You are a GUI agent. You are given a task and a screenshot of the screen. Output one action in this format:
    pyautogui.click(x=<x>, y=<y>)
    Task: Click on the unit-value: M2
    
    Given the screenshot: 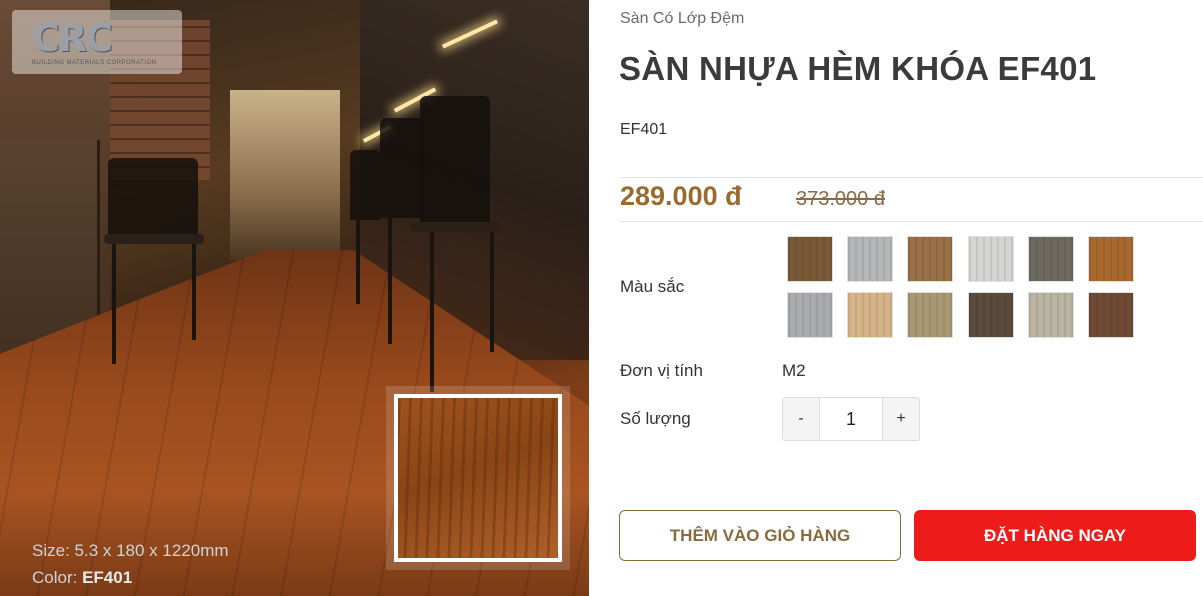 What is the action you would take?
    pyautogui.click(x=794, y=370)
    